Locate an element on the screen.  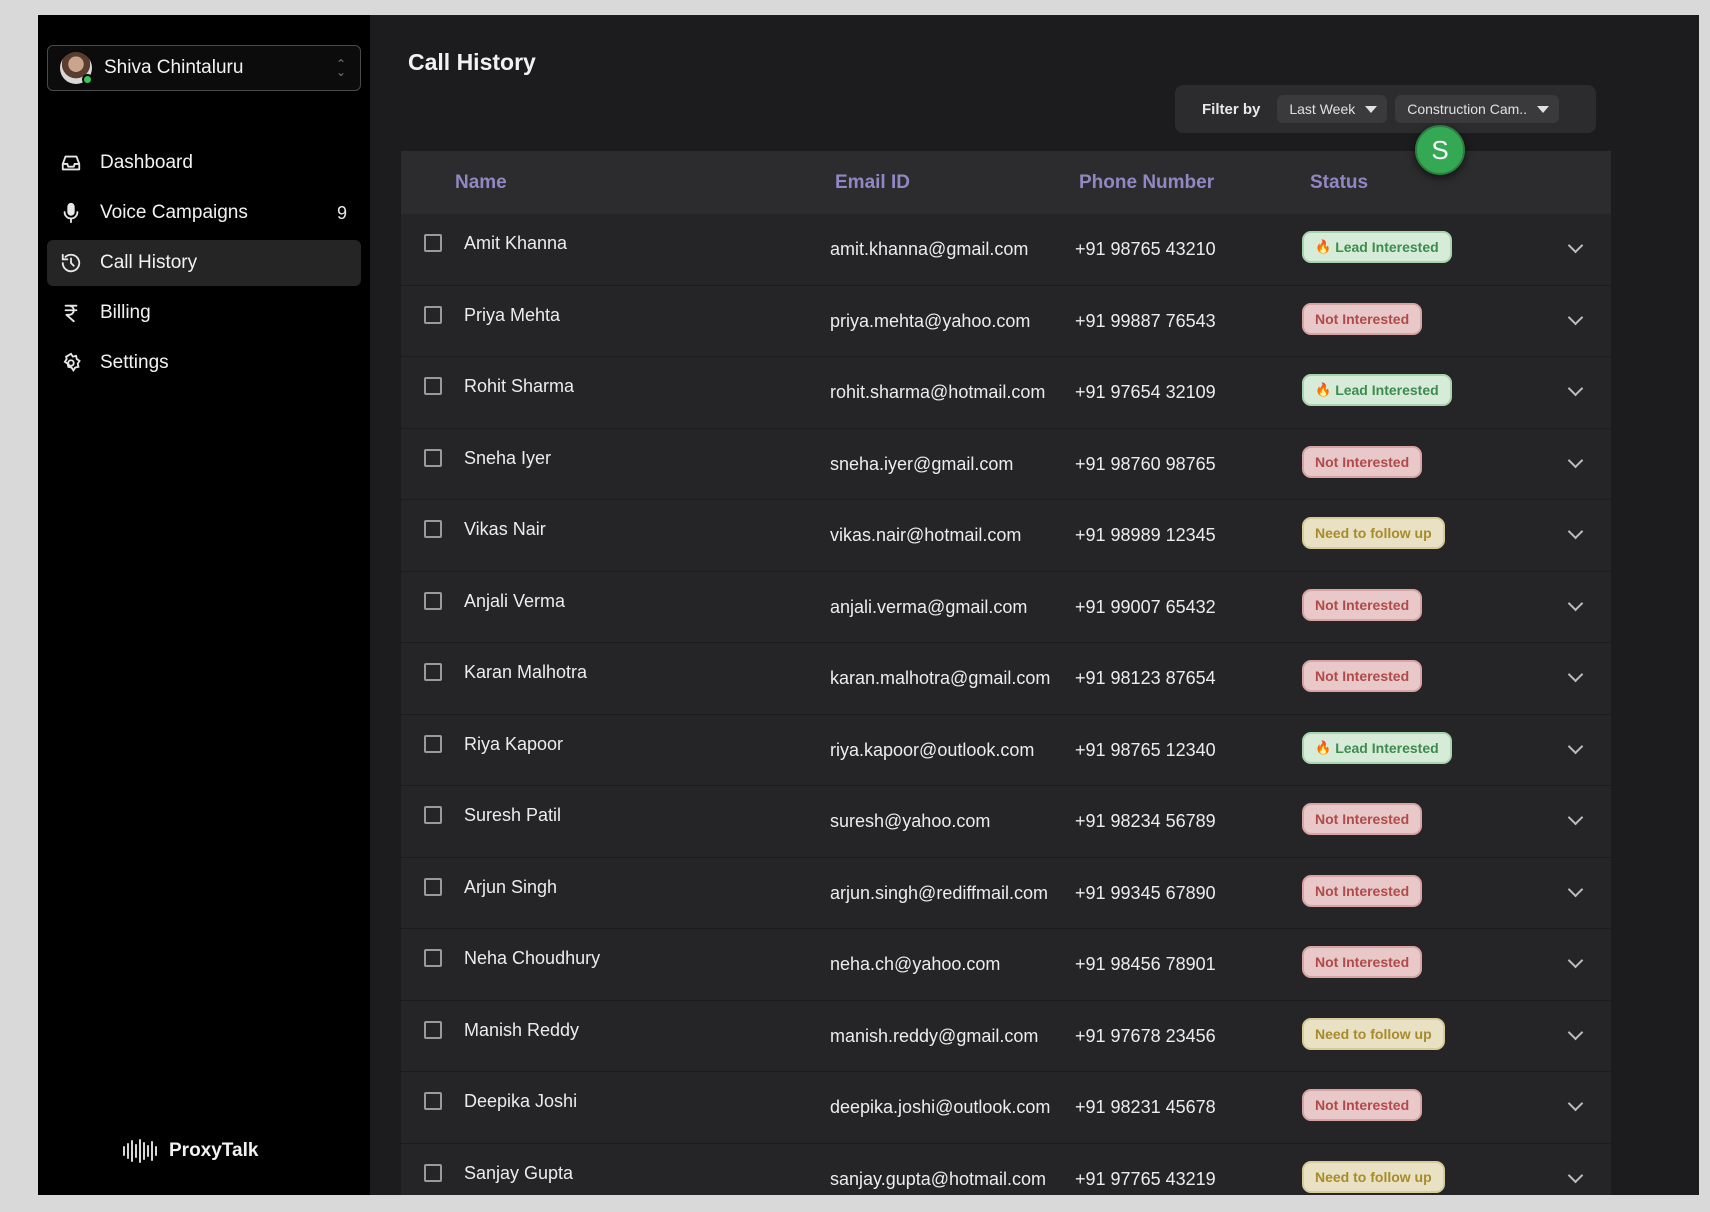
sidebar-item-label: Call History is located at coordinates (149, 262).